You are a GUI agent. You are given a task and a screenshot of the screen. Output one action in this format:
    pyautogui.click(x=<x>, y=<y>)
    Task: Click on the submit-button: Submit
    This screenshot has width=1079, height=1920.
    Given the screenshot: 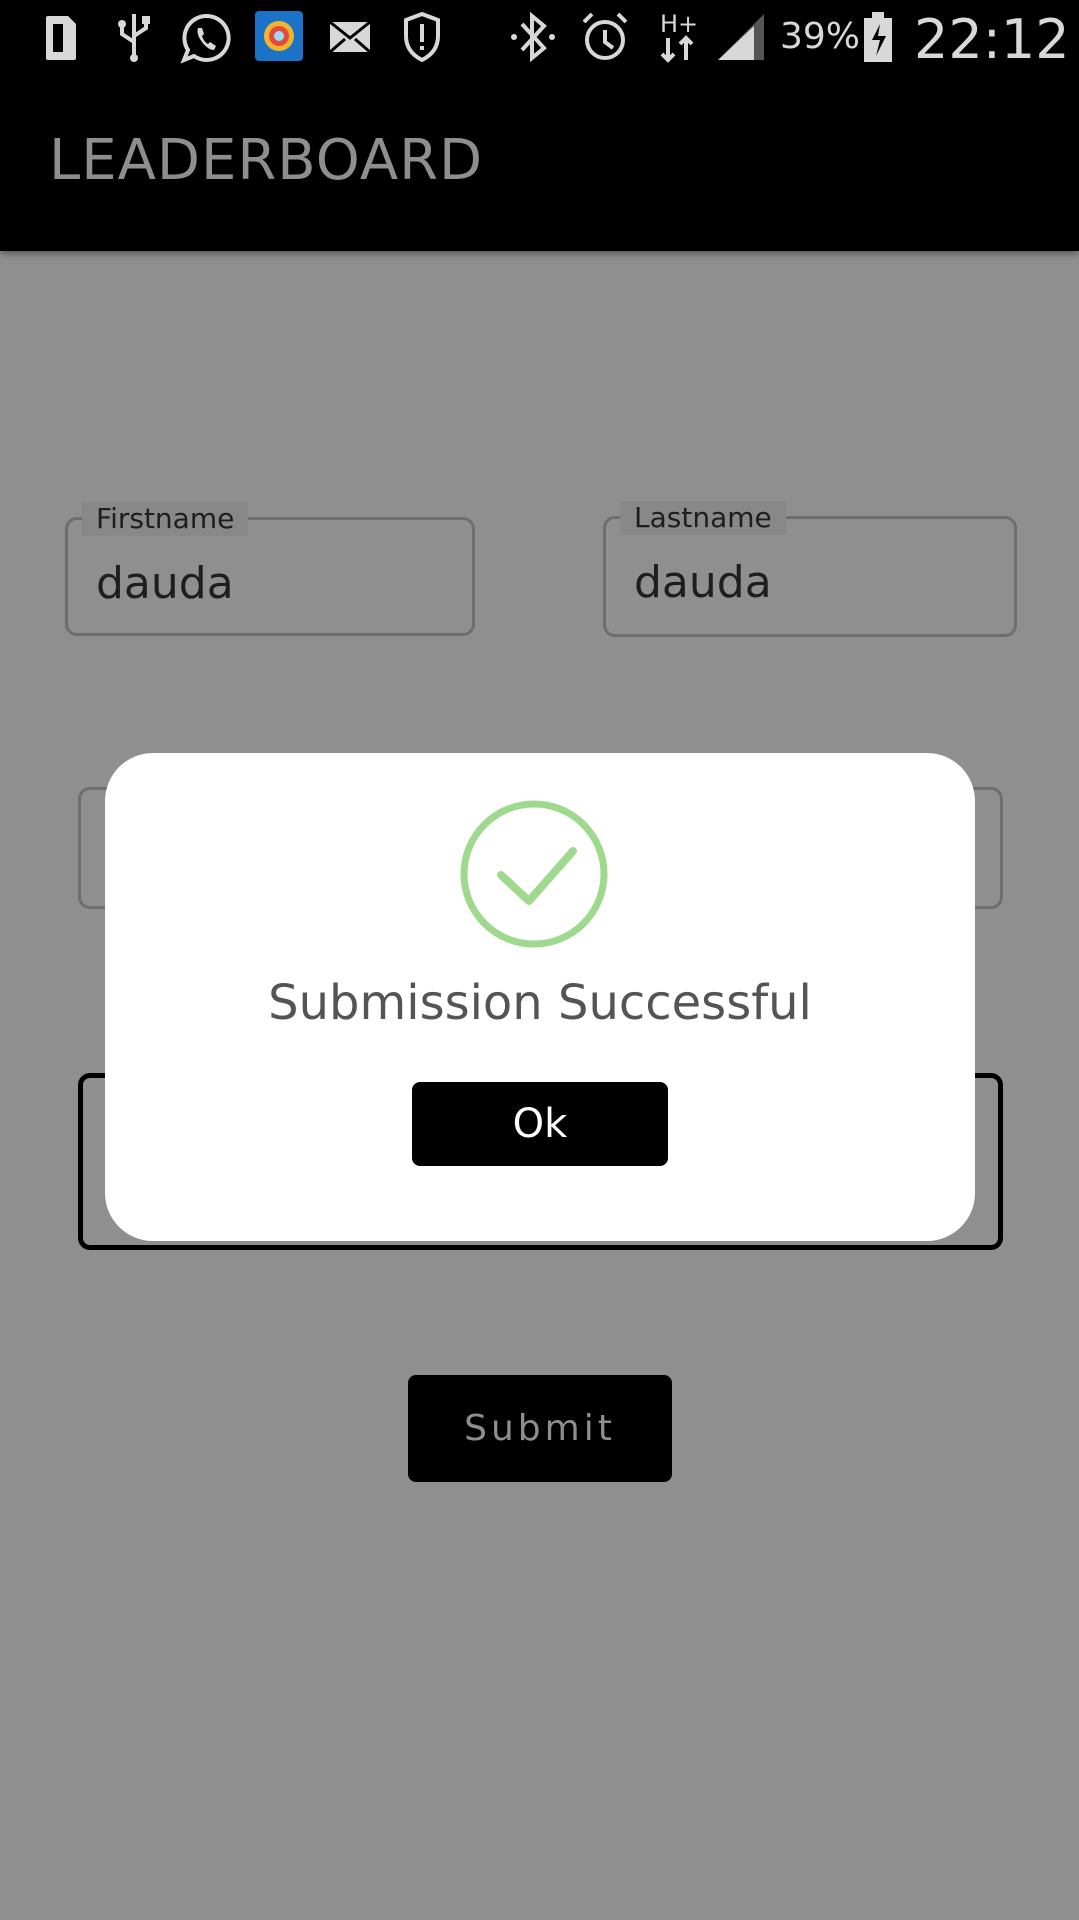 What is the action you would take?
    pyautogui.click(x=540, y=1428)
    